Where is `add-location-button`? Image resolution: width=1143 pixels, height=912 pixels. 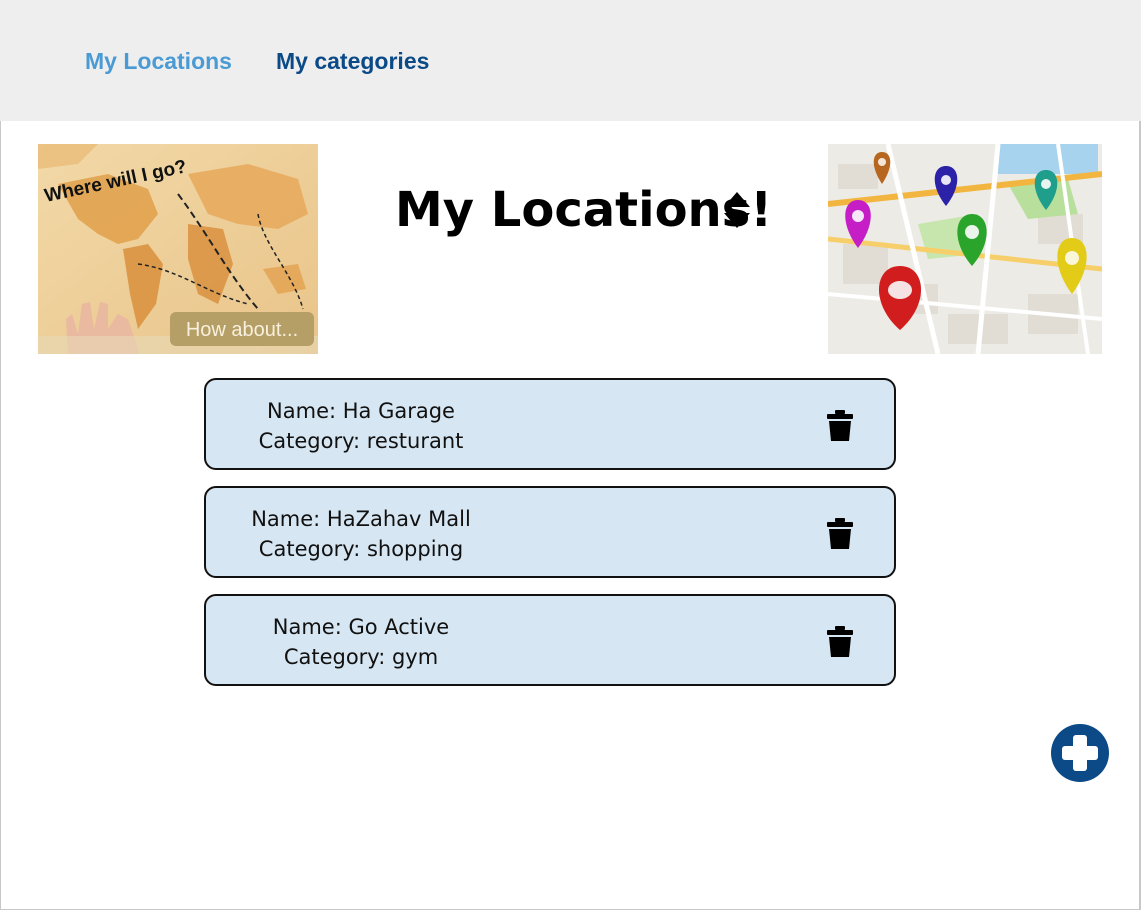
add-location-button is located at coordinates (1080, 753).